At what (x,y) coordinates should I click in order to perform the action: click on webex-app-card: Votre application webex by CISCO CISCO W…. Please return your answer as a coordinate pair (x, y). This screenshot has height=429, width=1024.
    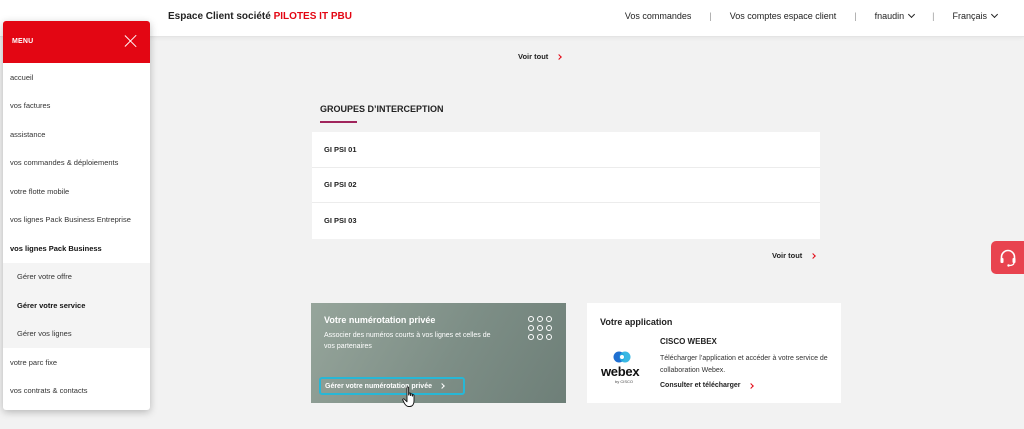
    Looking at the image, I should click on (714, 353).